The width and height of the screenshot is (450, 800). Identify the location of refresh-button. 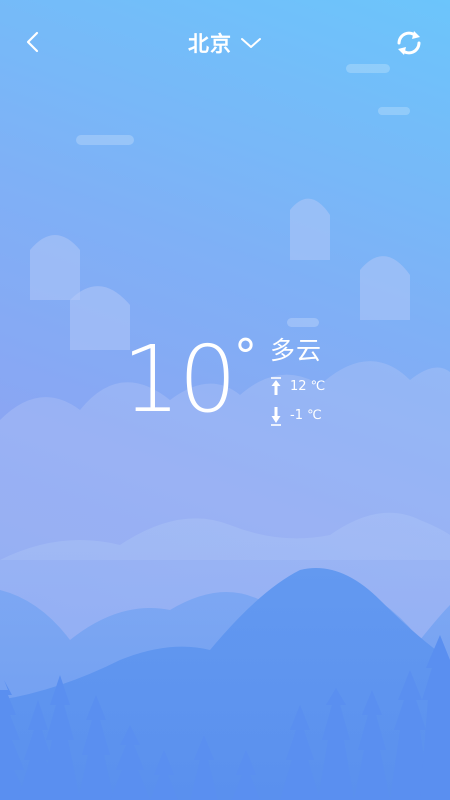
(409, 43).